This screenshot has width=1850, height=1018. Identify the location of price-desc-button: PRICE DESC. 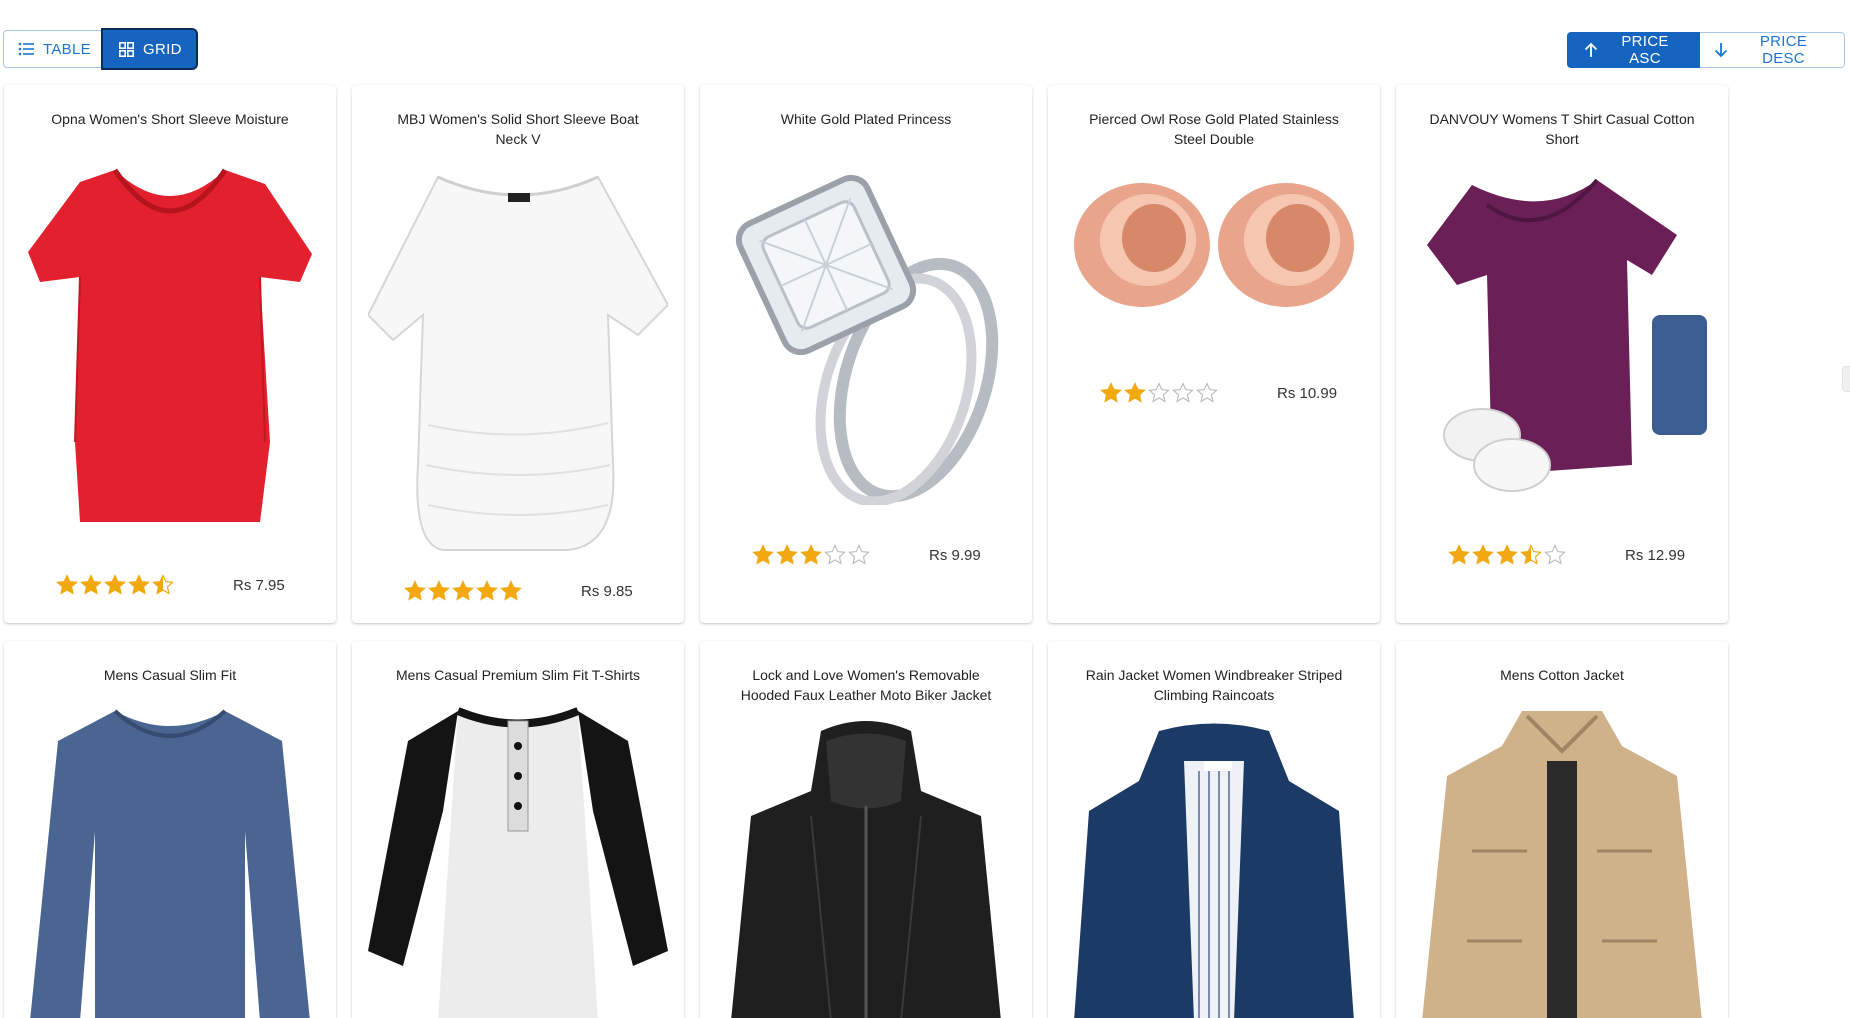
(1772, 50).